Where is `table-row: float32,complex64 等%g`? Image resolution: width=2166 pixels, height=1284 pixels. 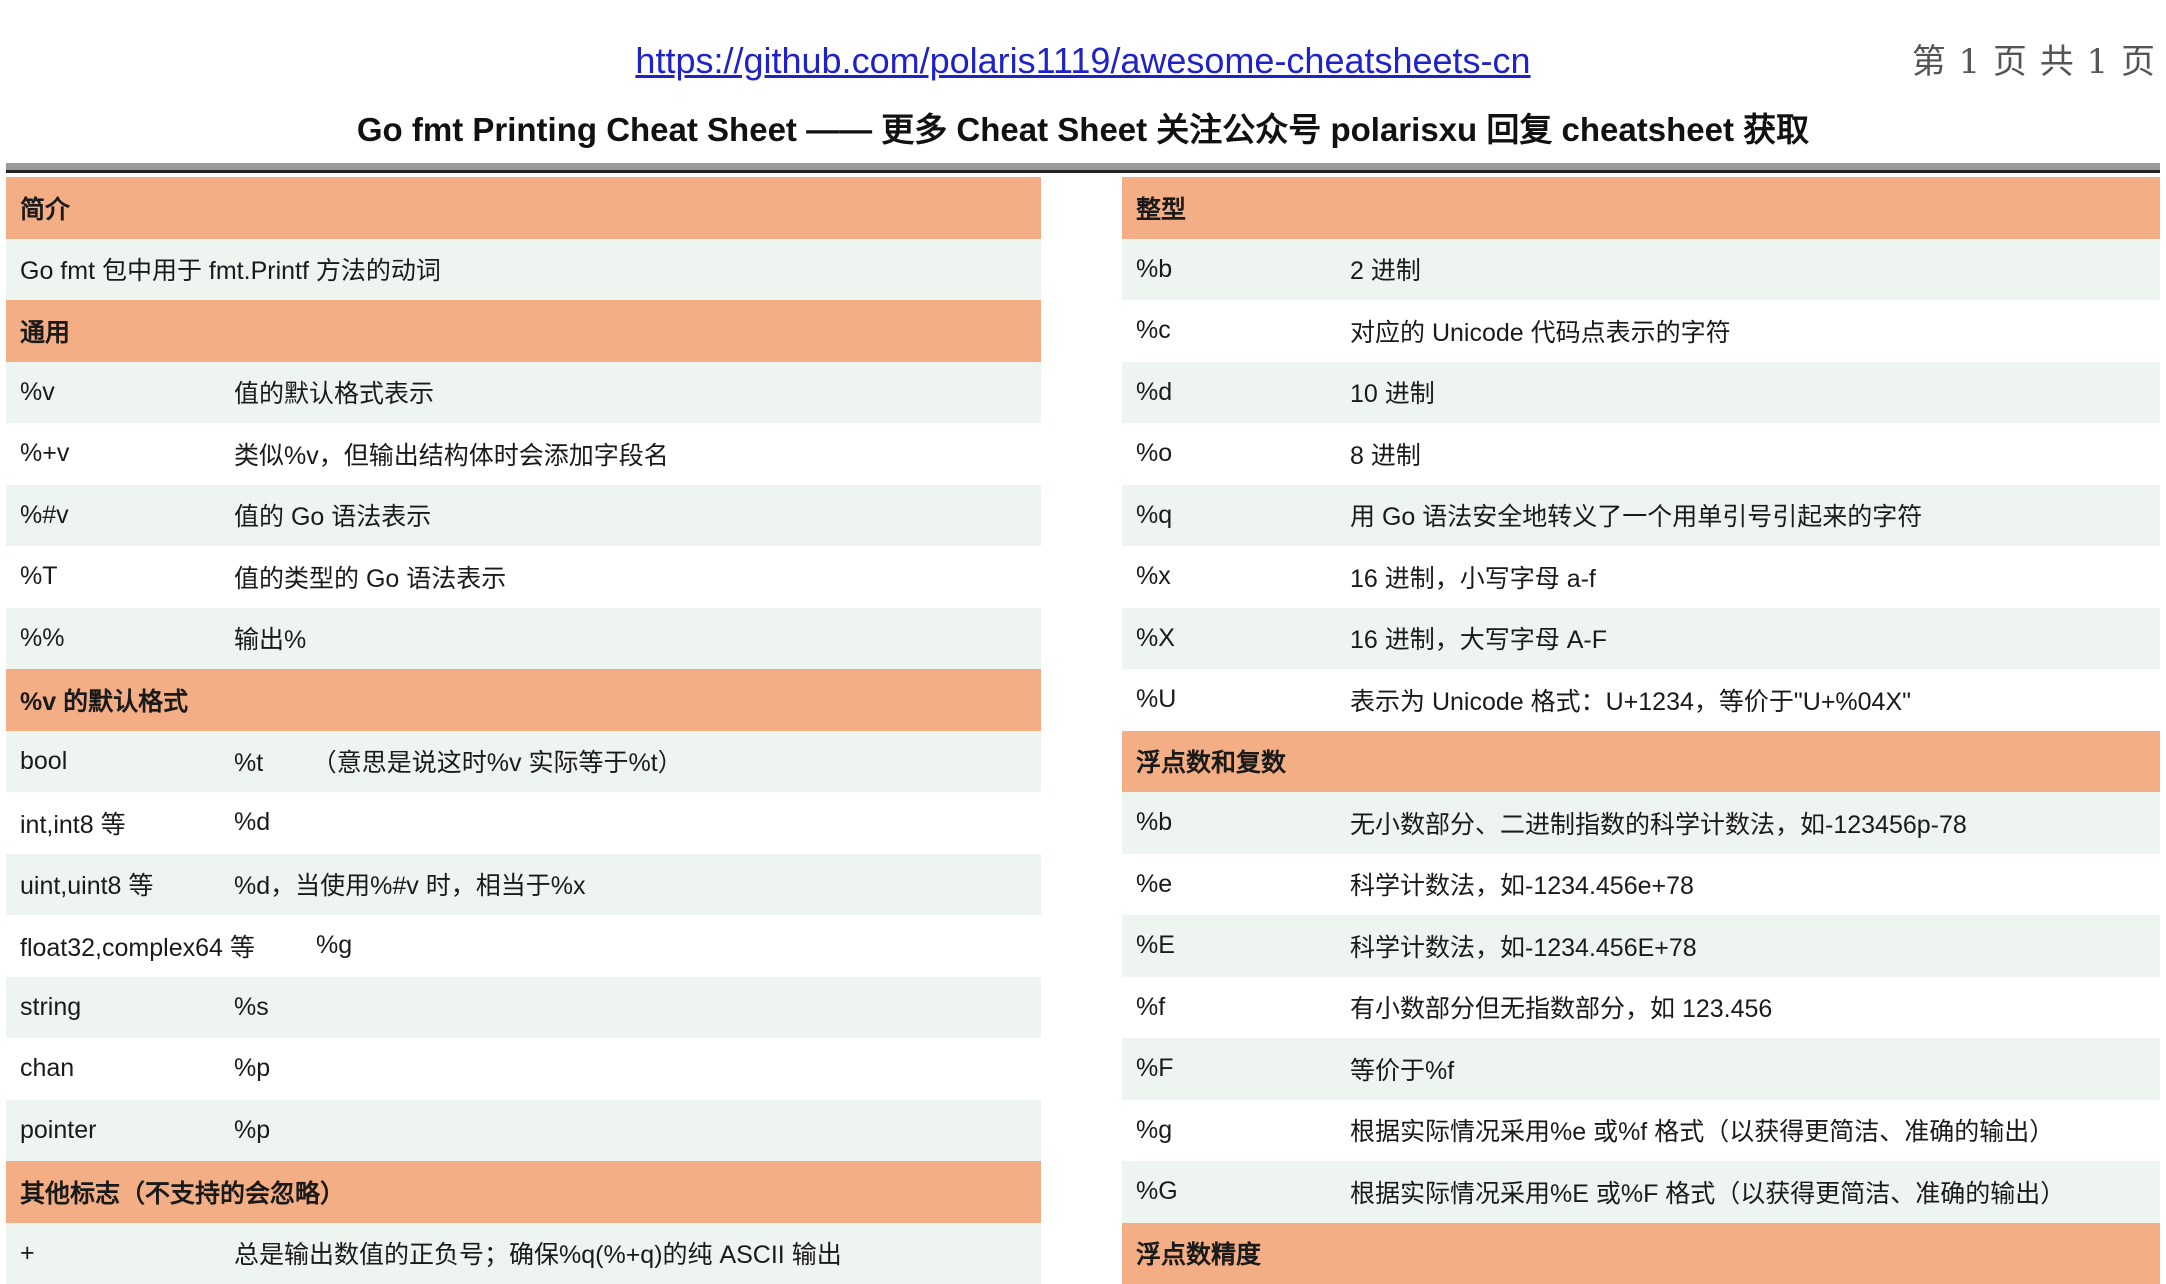 table-row: float32,complex64 等%g is located at coordinates (523, 946).